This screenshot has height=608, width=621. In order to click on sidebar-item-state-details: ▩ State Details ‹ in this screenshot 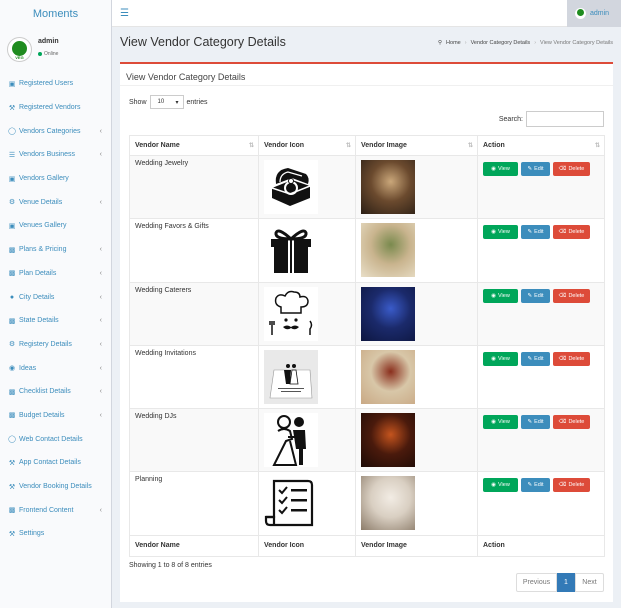, I will do `click(56, 321)`.